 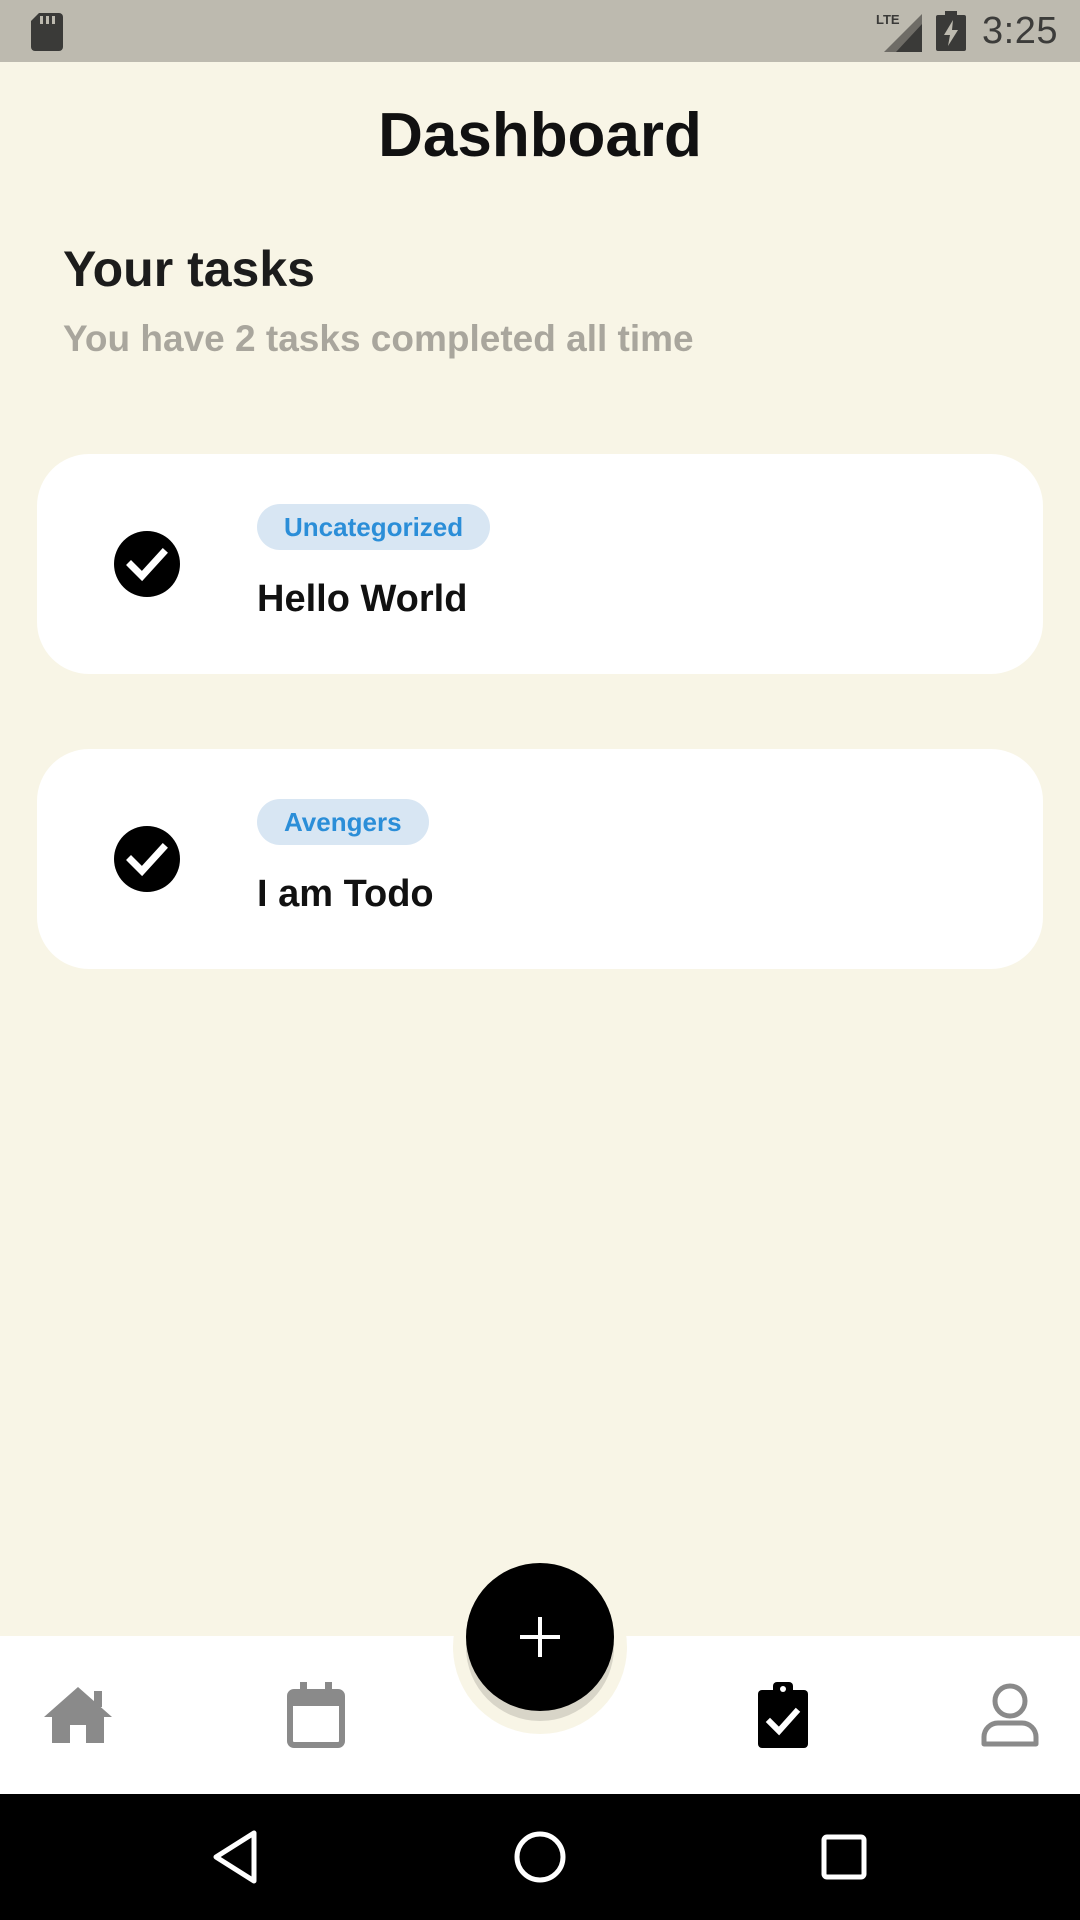 I want to click on recents-icon, so click(x=844, y=1857).